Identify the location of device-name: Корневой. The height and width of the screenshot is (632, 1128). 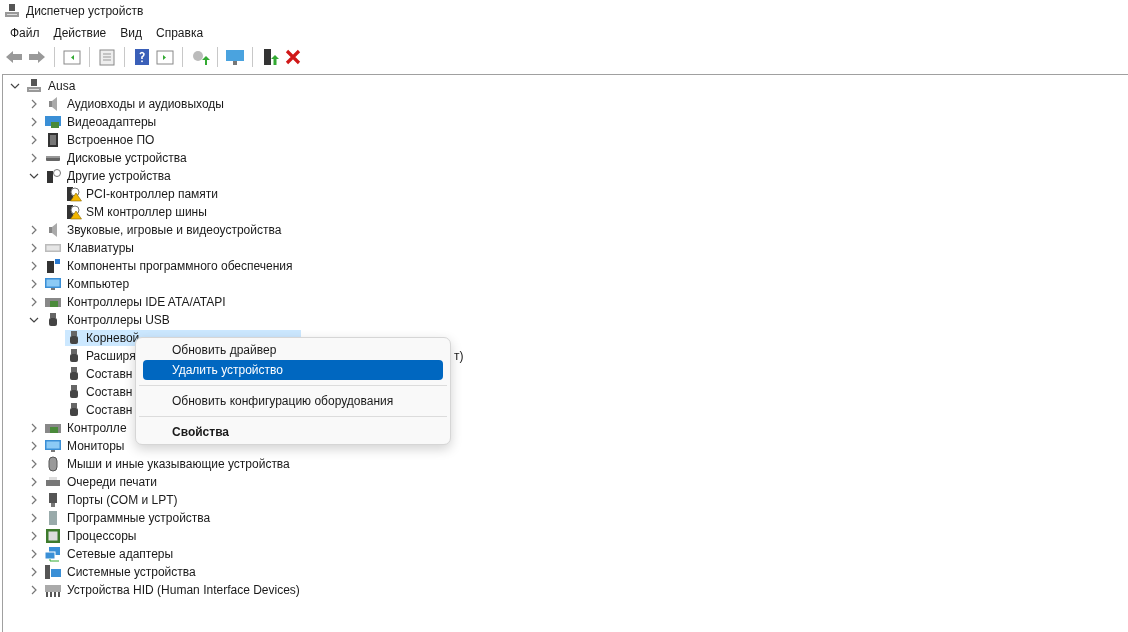
(113, 338).